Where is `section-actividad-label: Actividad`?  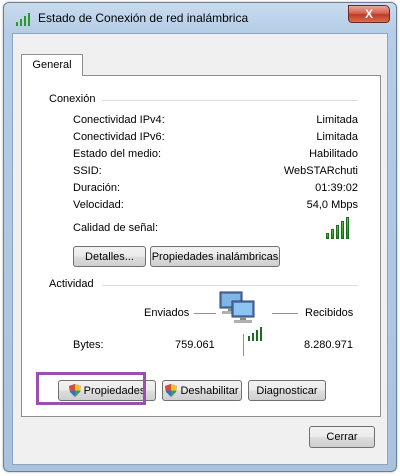
section-actividad-label: Actividad is located at coordinates (71, 284).